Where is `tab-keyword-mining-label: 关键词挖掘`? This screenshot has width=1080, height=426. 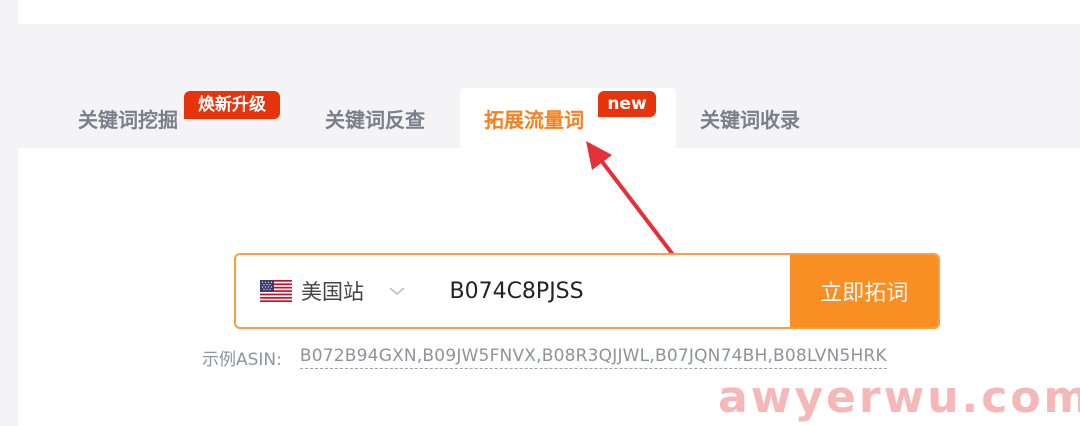 tab-keyword-mining-label: 关键词挖掘 is located at coordinates (128, 119).